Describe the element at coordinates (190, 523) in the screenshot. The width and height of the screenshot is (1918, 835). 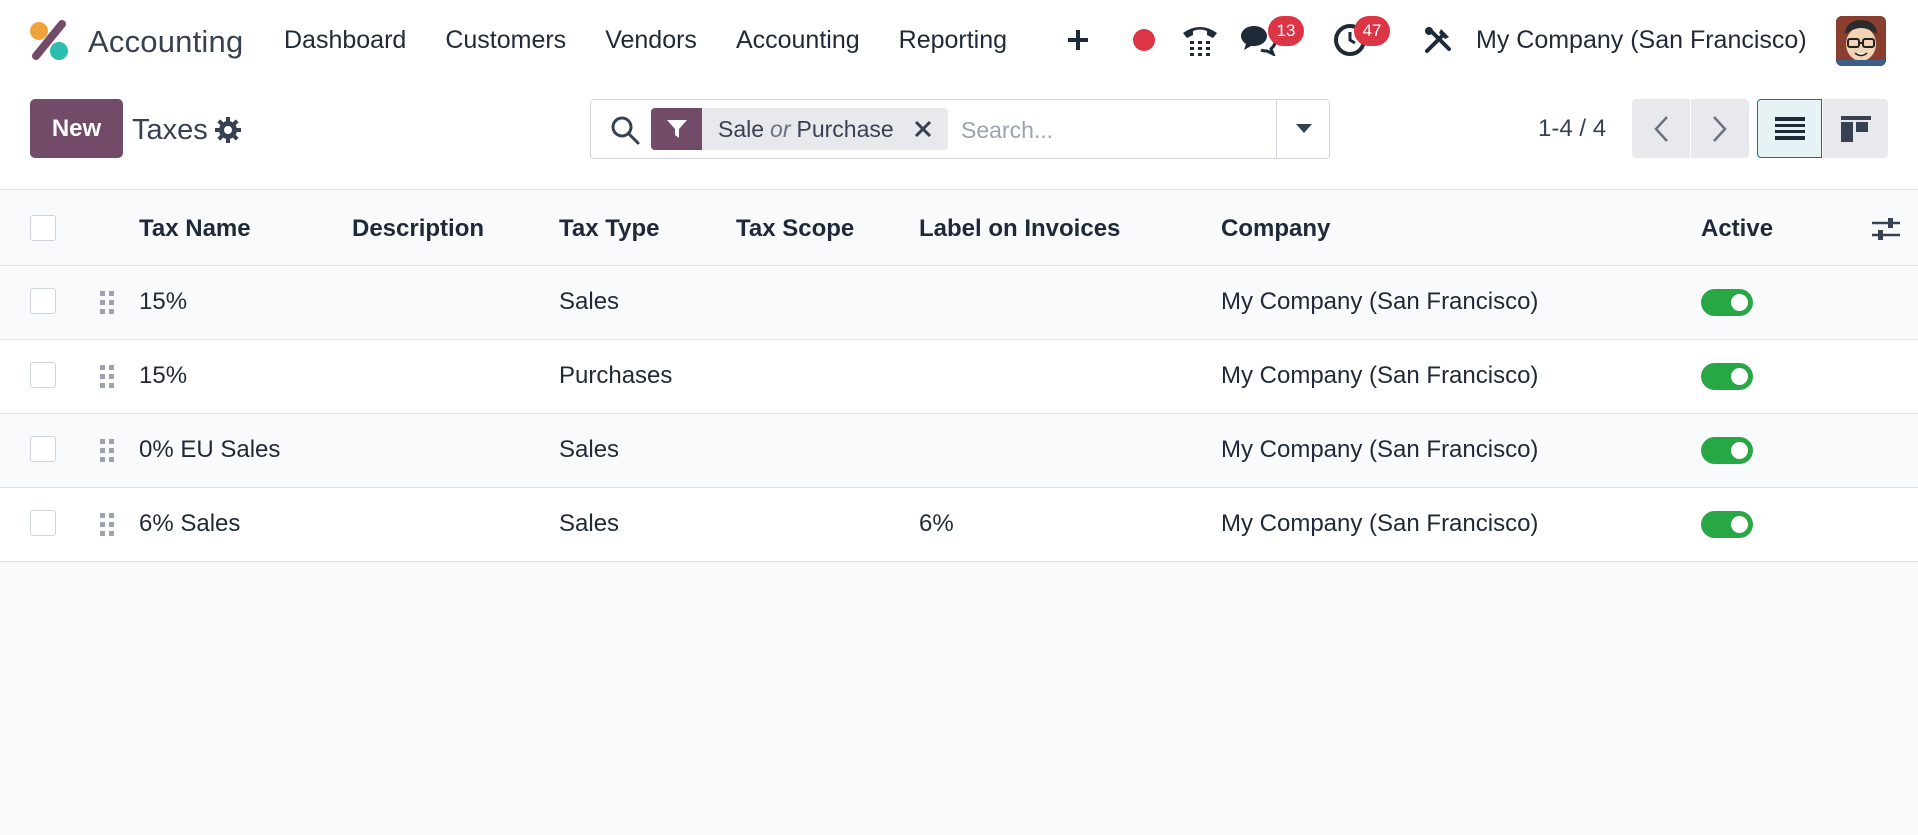
I see `cell-tax-name: 6% Sales` at that location.